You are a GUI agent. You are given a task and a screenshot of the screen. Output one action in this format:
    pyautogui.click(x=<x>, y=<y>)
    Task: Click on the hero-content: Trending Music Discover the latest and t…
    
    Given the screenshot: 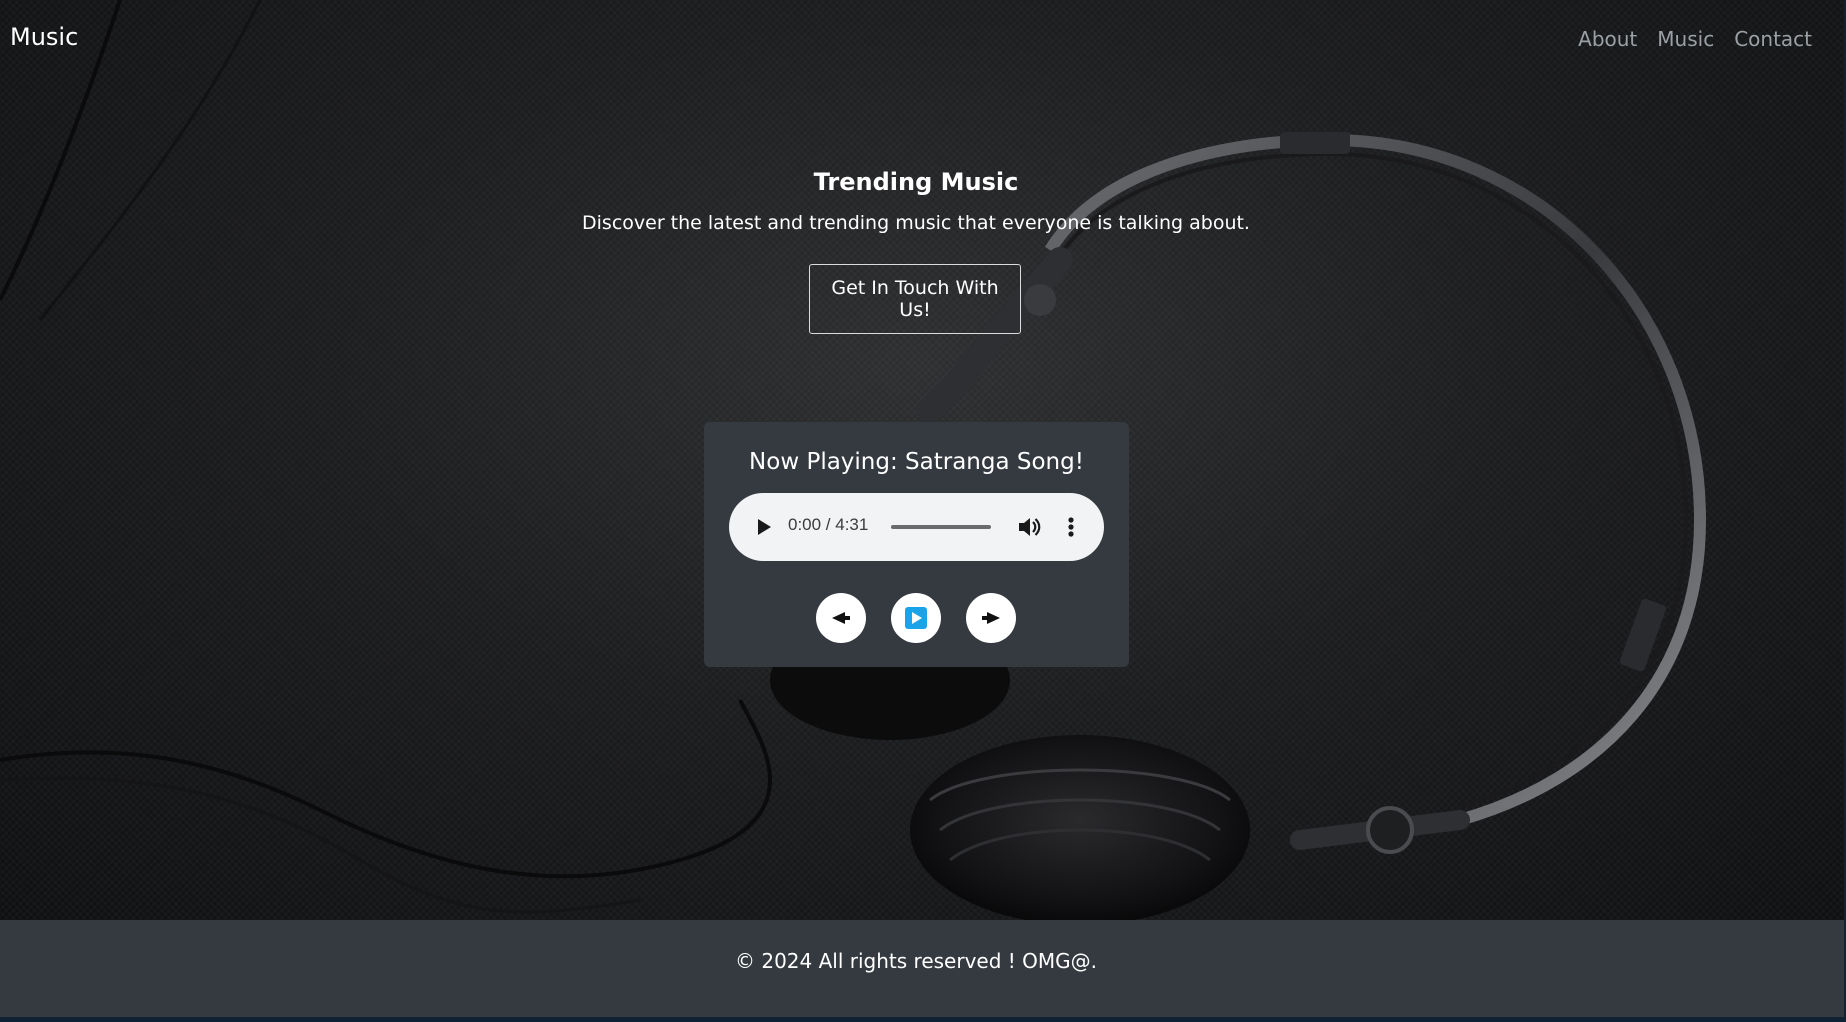 What is the action you would take?
    pyautogui.click(x=916, y=201)
    